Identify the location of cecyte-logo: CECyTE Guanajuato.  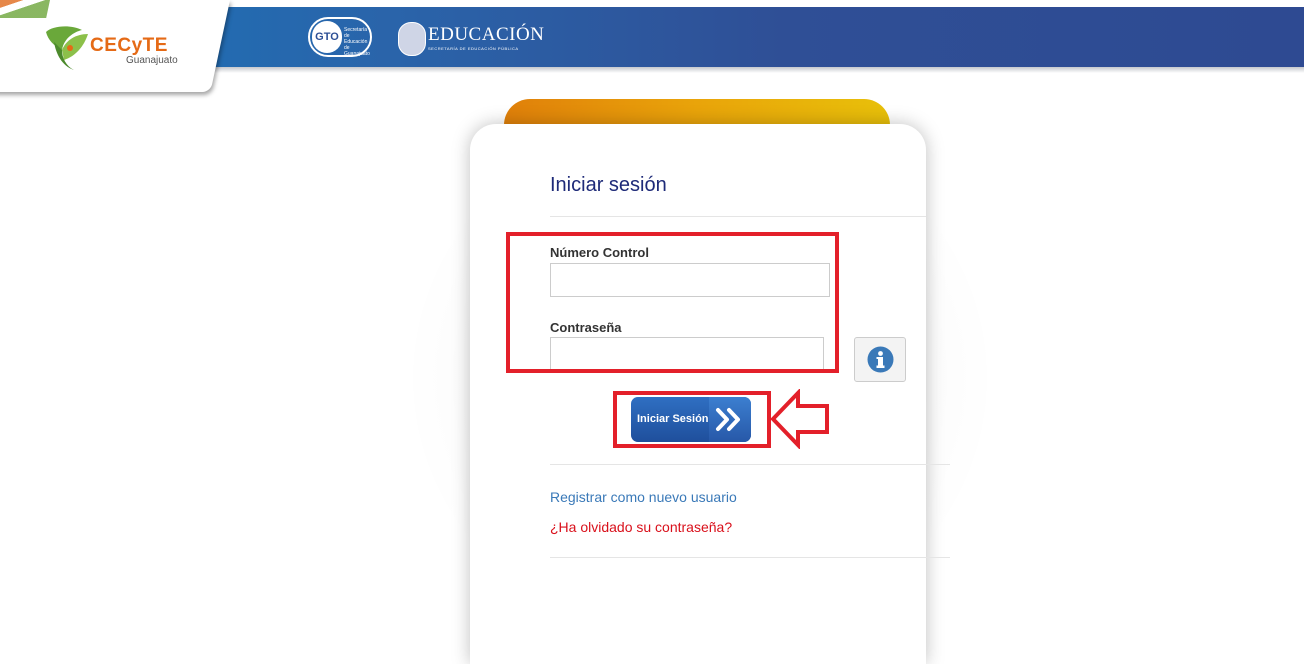
(110, 48).